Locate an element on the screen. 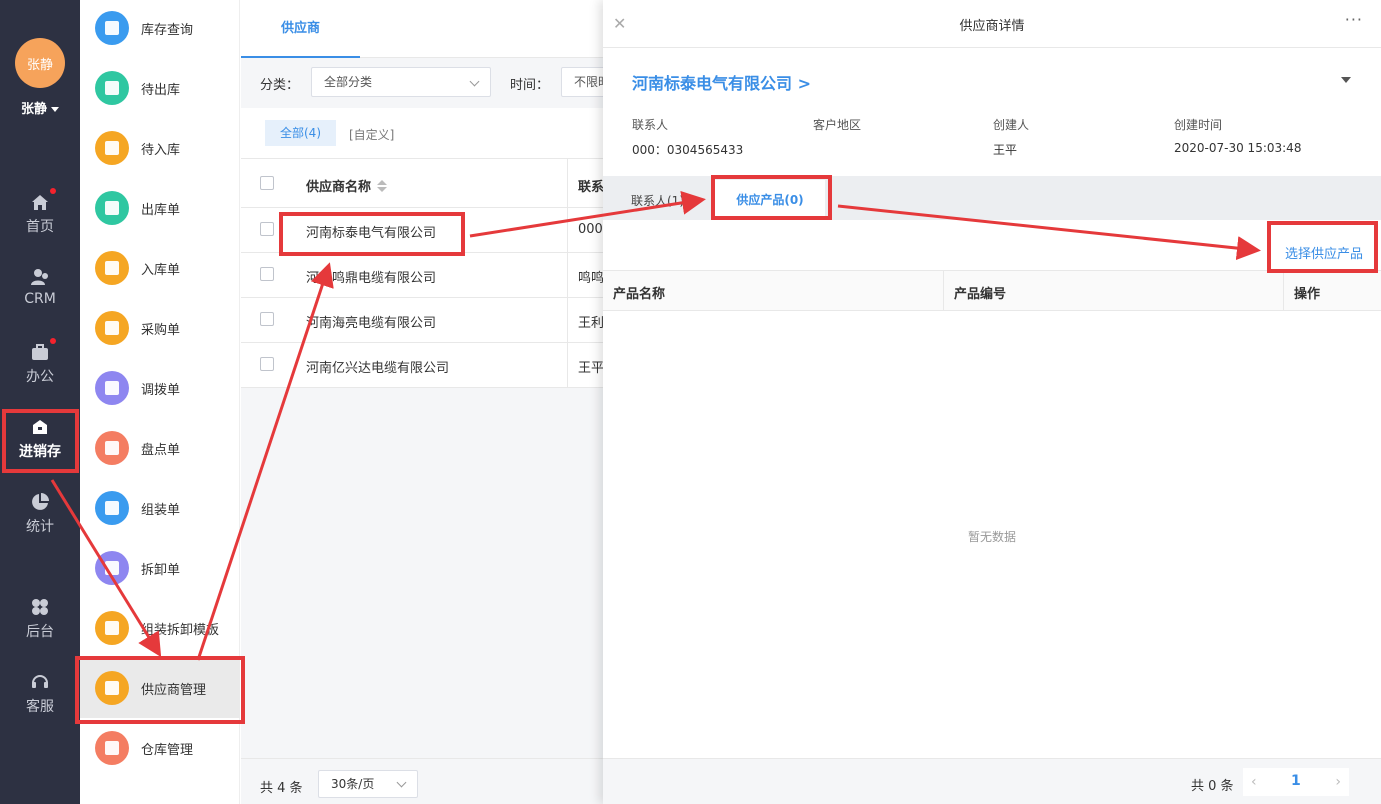 Image resolution: width=1381 pixels, height=804 pixels. column-header-product-code: 产品编号 is located at coordinates (980, 294).